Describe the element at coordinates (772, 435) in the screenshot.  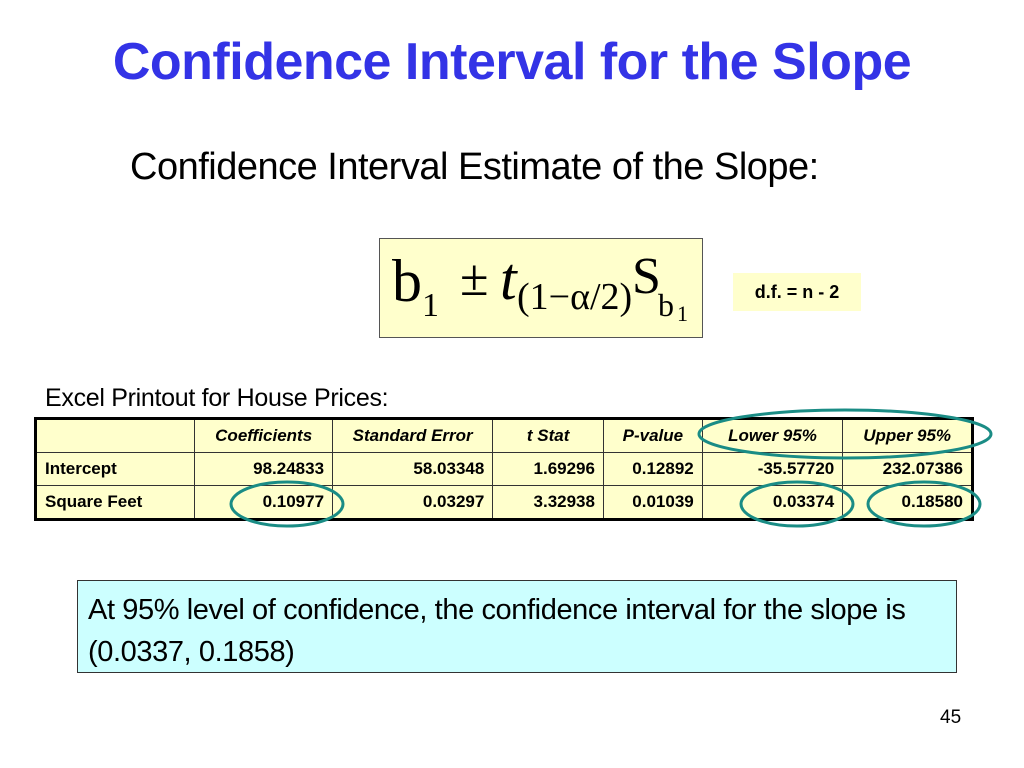
I see `header-cell: Lower 95%` at that location.